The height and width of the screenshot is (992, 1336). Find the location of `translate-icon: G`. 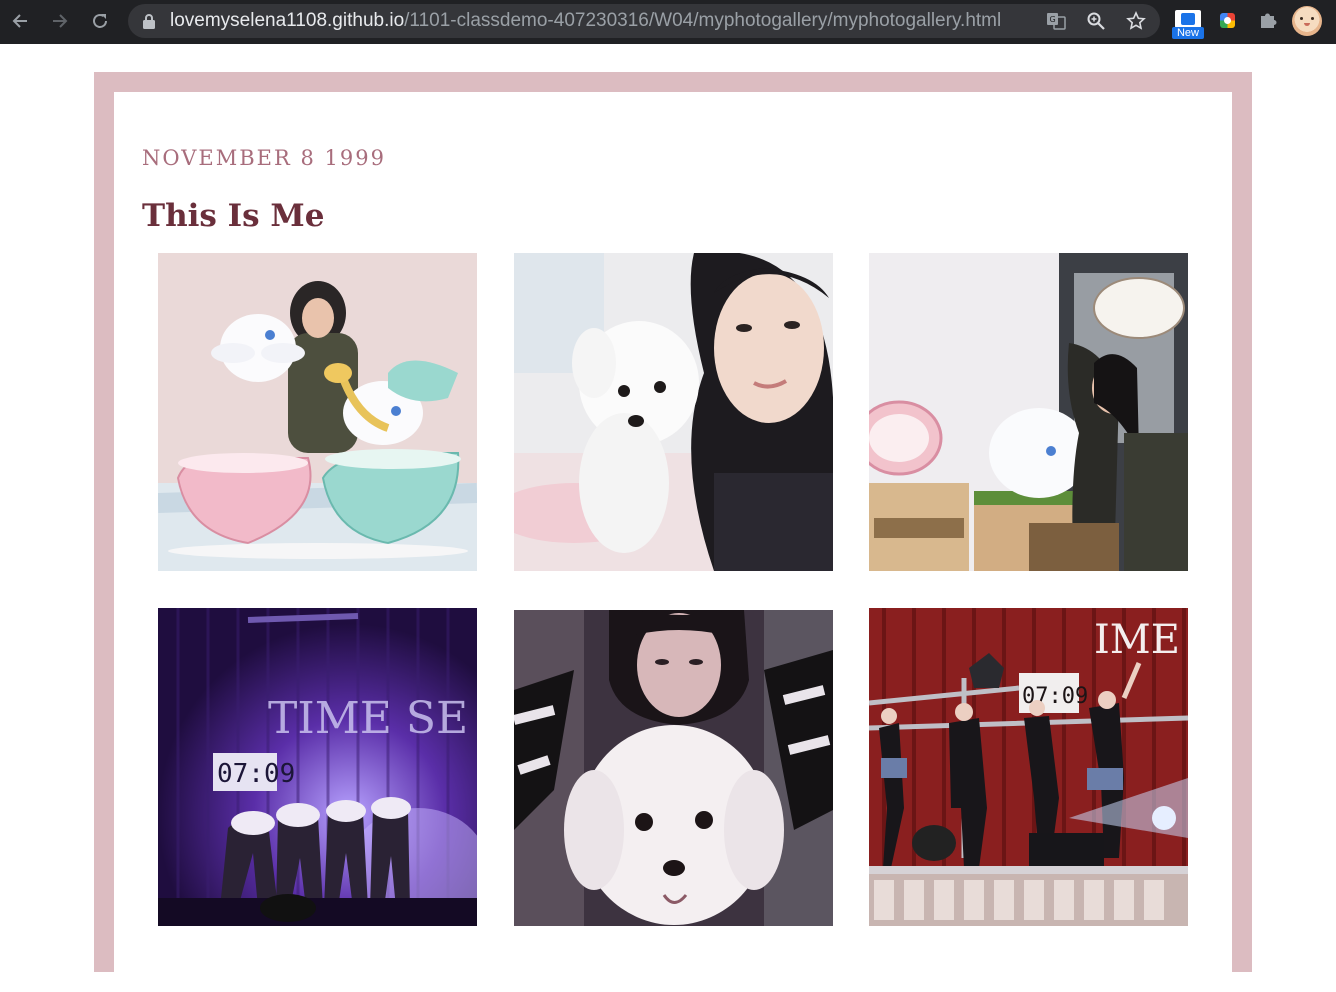

translate-icon: G is located at coordinates (1056, 21).